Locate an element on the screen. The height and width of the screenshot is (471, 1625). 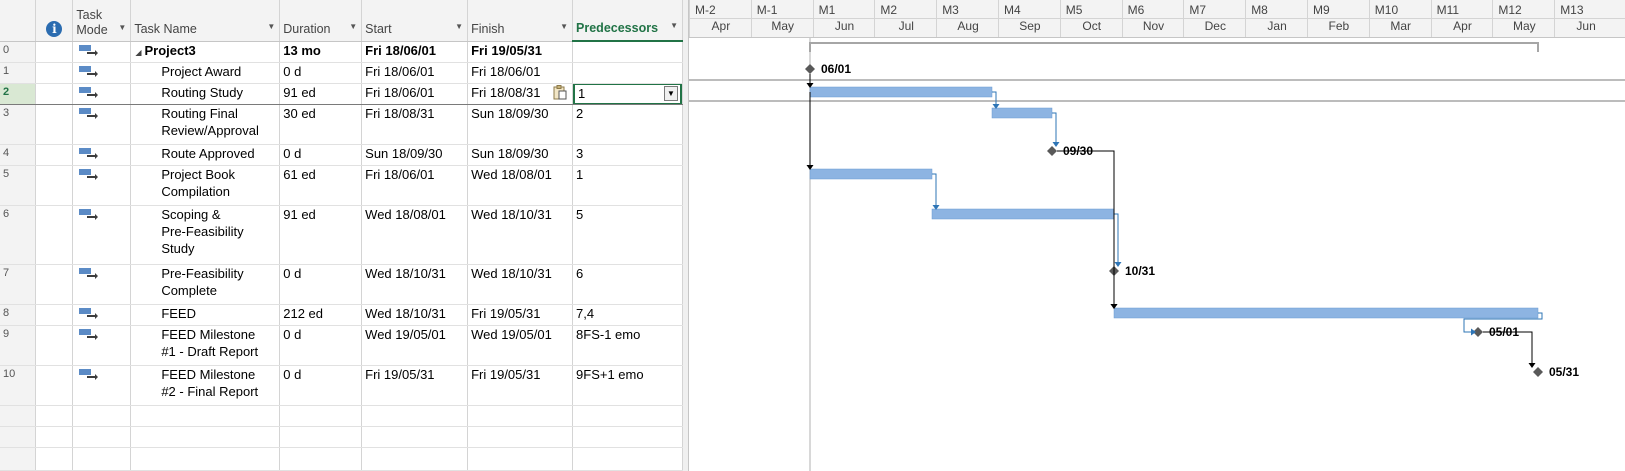
finish-cell: Fri 18/06/01 is located at coordinates (520, 73).